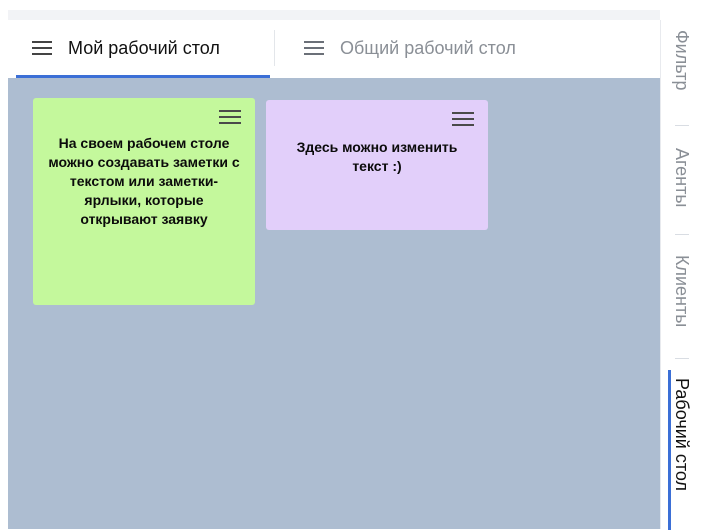  I want to click on tab-shared-desk-label: Общий рабочий стол, so click(428, 47).